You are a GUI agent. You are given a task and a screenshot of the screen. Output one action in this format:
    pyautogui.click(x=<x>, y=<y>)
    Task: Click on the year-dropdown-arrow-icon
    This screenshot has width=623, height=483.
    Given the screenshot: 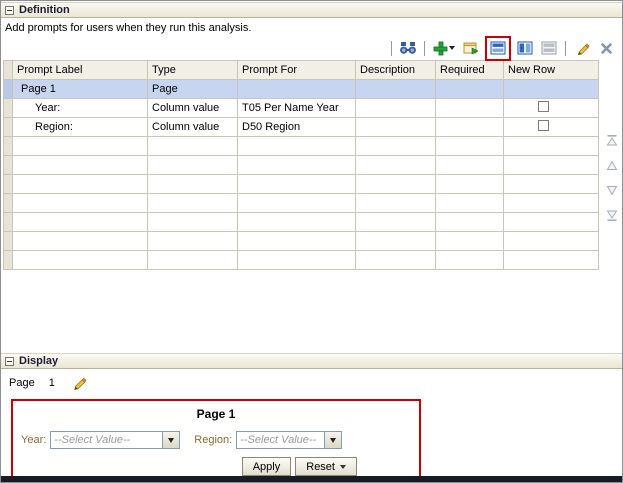 What is the action you would take?
    pyautogui.click(x=172, y=440)
    